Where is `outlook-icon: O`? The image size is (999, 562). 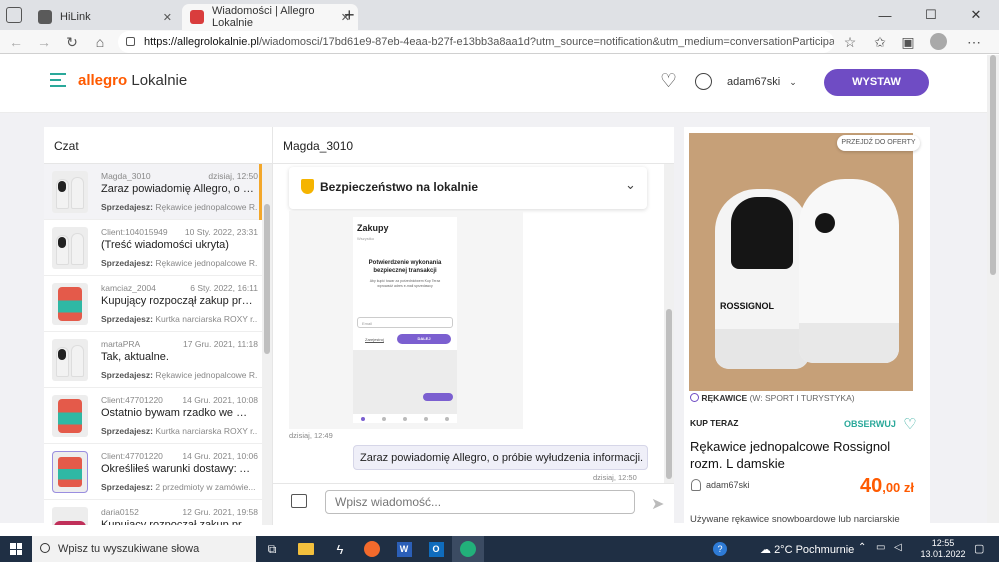 outlook-icon: O is located at coordinates (436, 549).